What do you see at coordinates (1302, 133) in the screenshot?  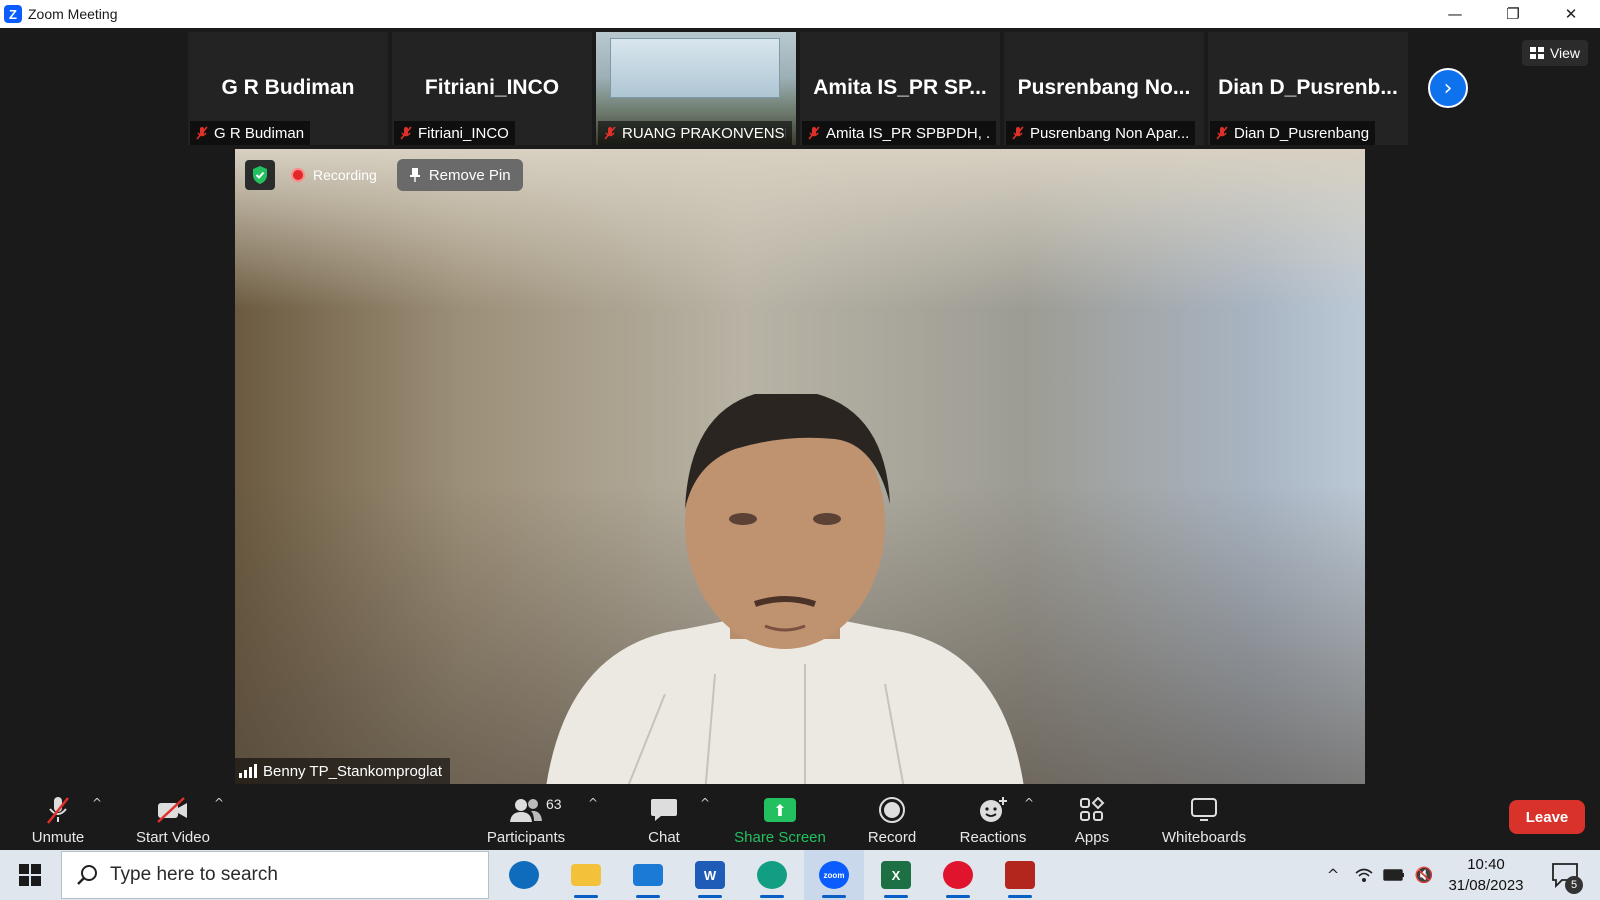 I see `participant-name: Dian D_Pusrenbang` at bounding box center [1302, 133].